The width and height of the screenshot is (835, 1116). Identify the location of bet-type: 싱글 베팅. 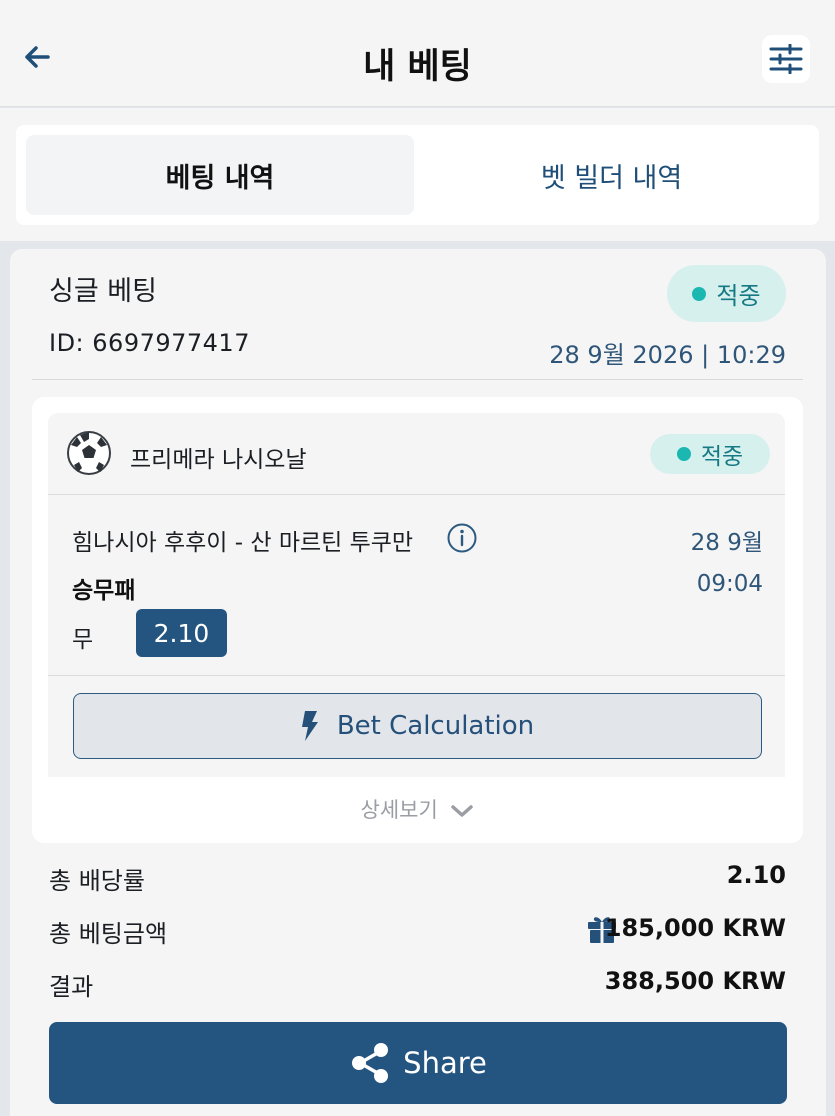
(103, 291).